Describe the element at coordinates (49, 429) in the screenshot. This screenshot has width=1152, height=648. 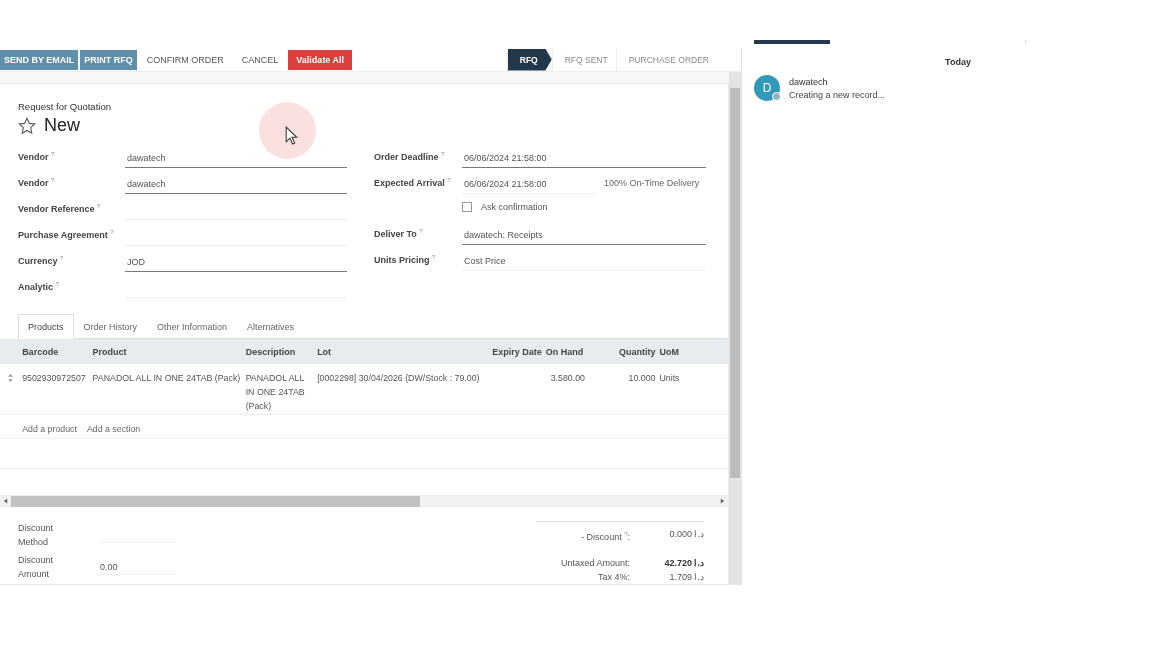
I see `add-line-link: Add a product` at that location.